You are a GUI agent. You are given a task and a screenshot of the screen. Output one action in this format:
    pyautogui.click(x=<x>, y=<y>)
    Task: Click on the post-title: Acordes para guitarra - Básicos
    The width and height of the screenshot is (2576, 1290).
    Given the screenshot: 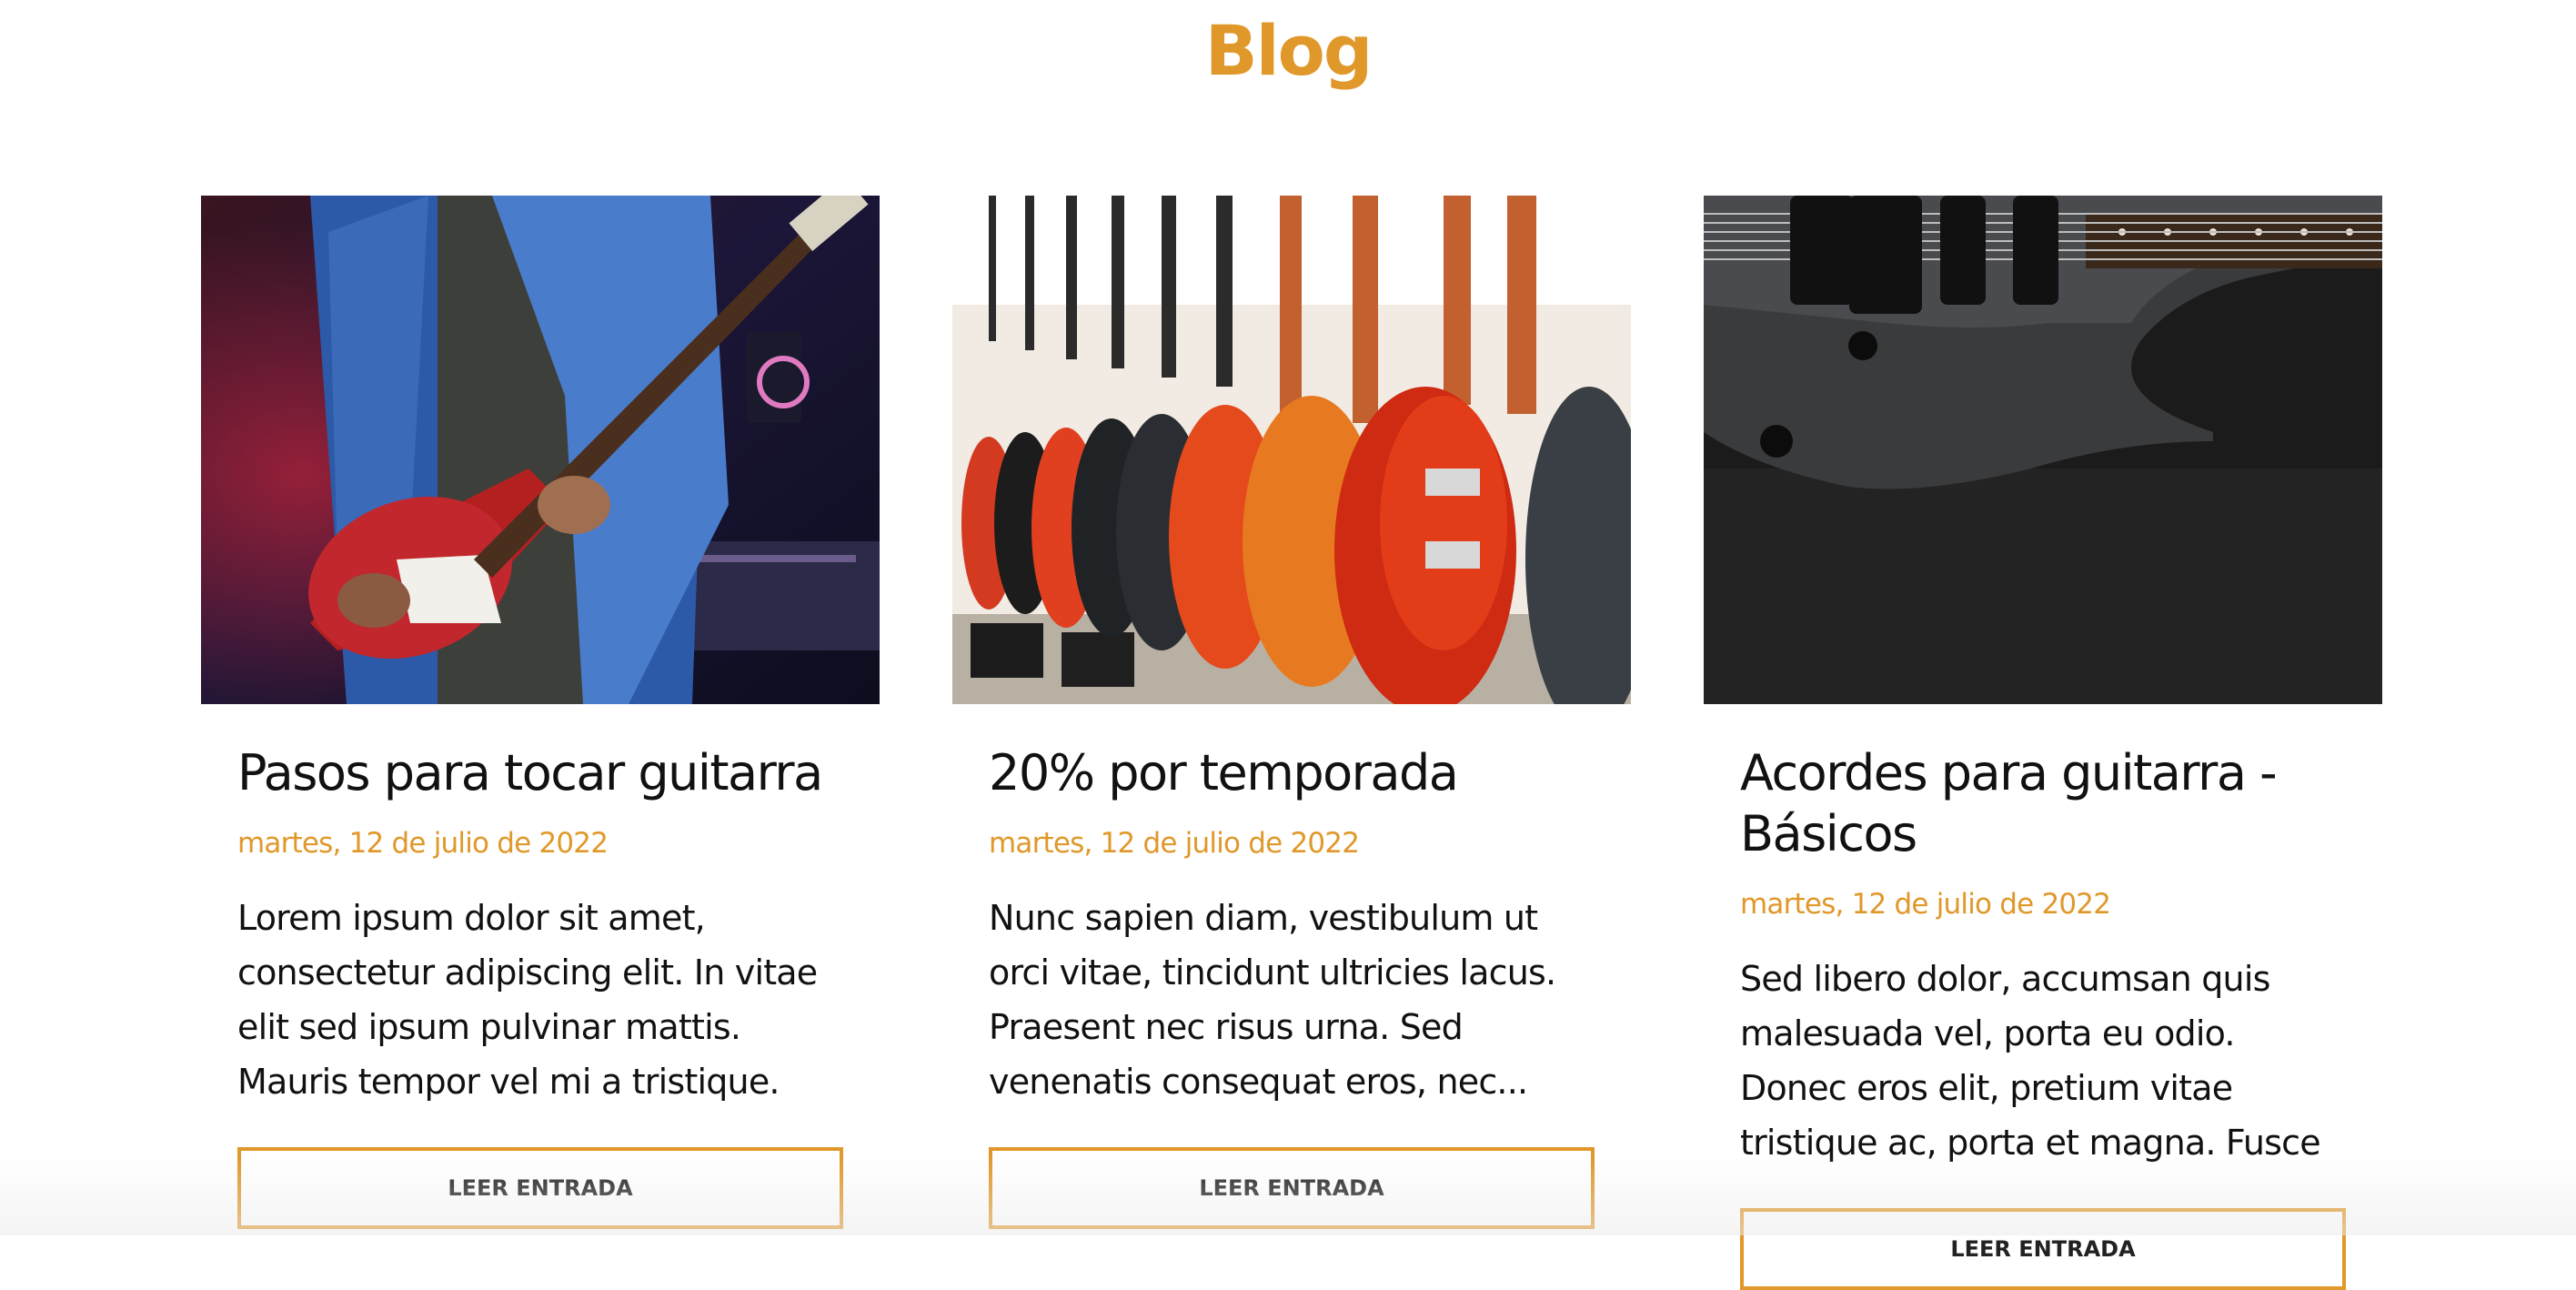 What is the action you would take?
    pyautogui.click(x=2043, y=803)
    